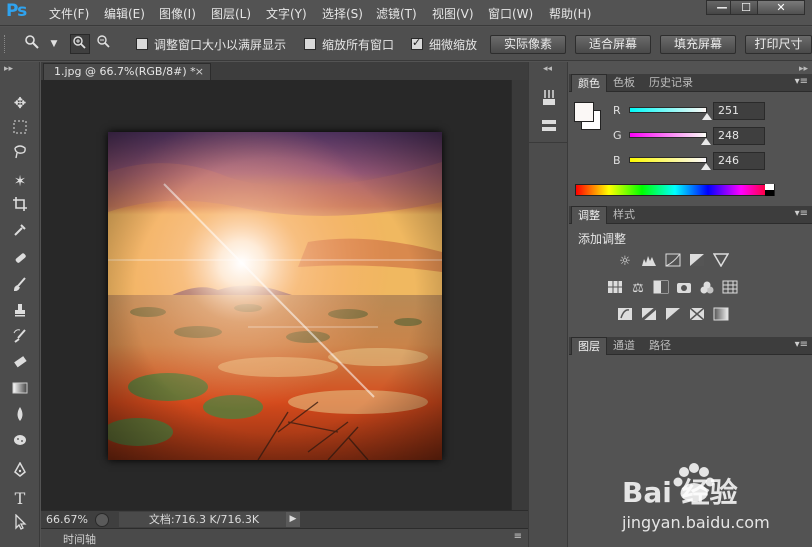 The height and width of the screenshot is (547, 812). Describe the element at coordinates (20, 129) in the screenshot. I see `marquee-tool-icon` at that location.